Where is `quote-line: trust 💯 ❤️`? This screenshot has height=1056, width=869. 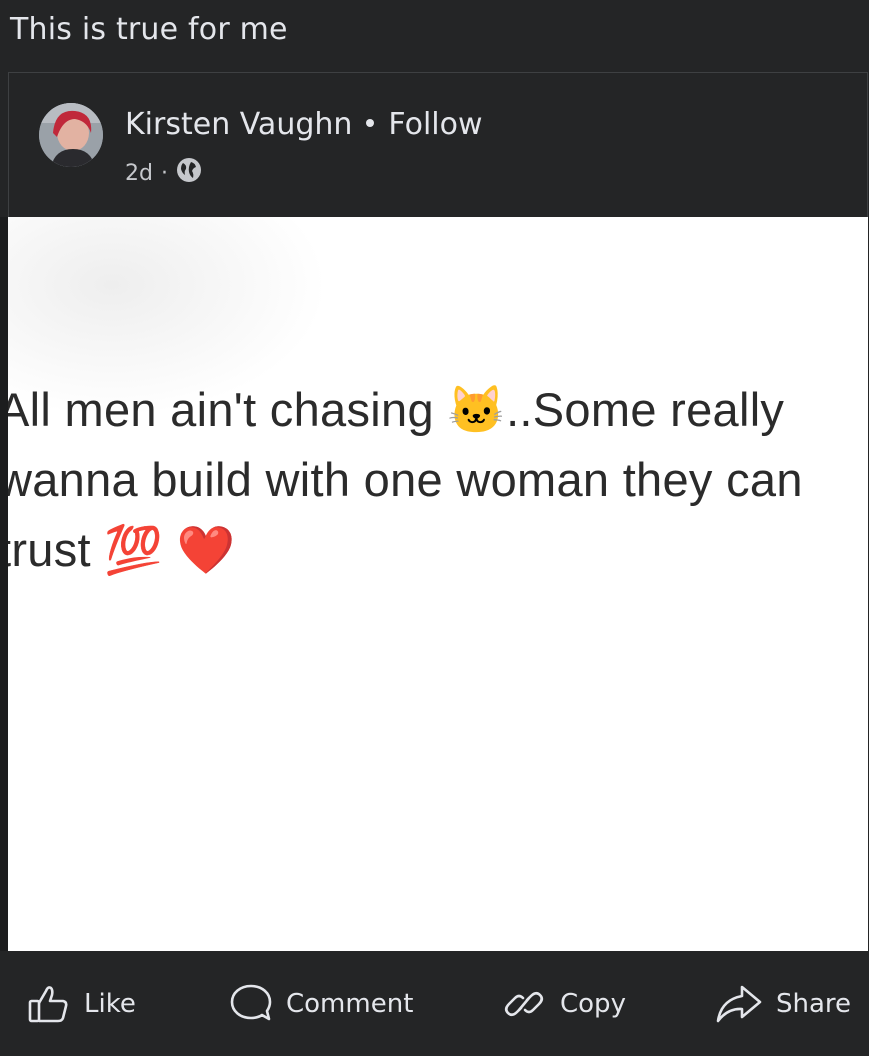
quote-line: trust 💯 ❤️ is located at coordinates (122, 549).